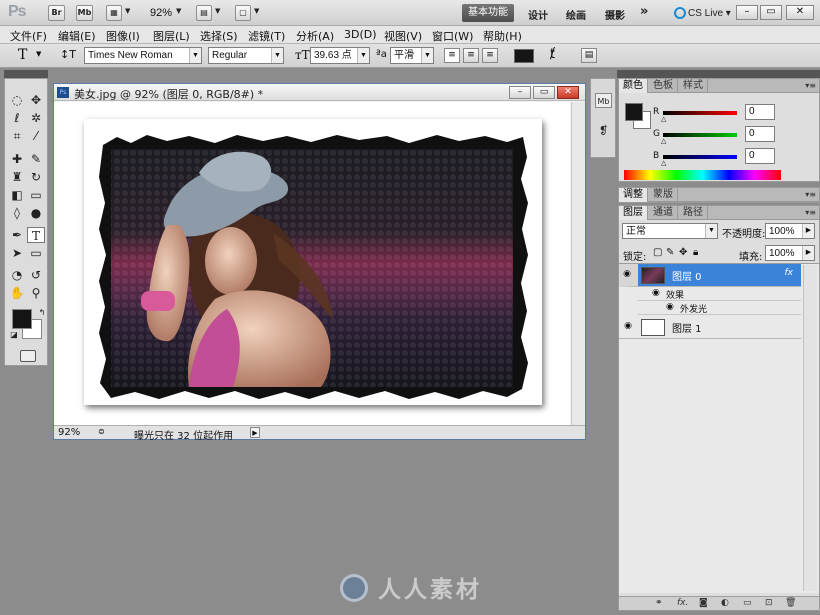 The height and width of the screenshot is (615, 820). Describe the element at coordinates (17, 177) in the screenshot. I see `clone-stamp-tool-icon: ♜` at that location.